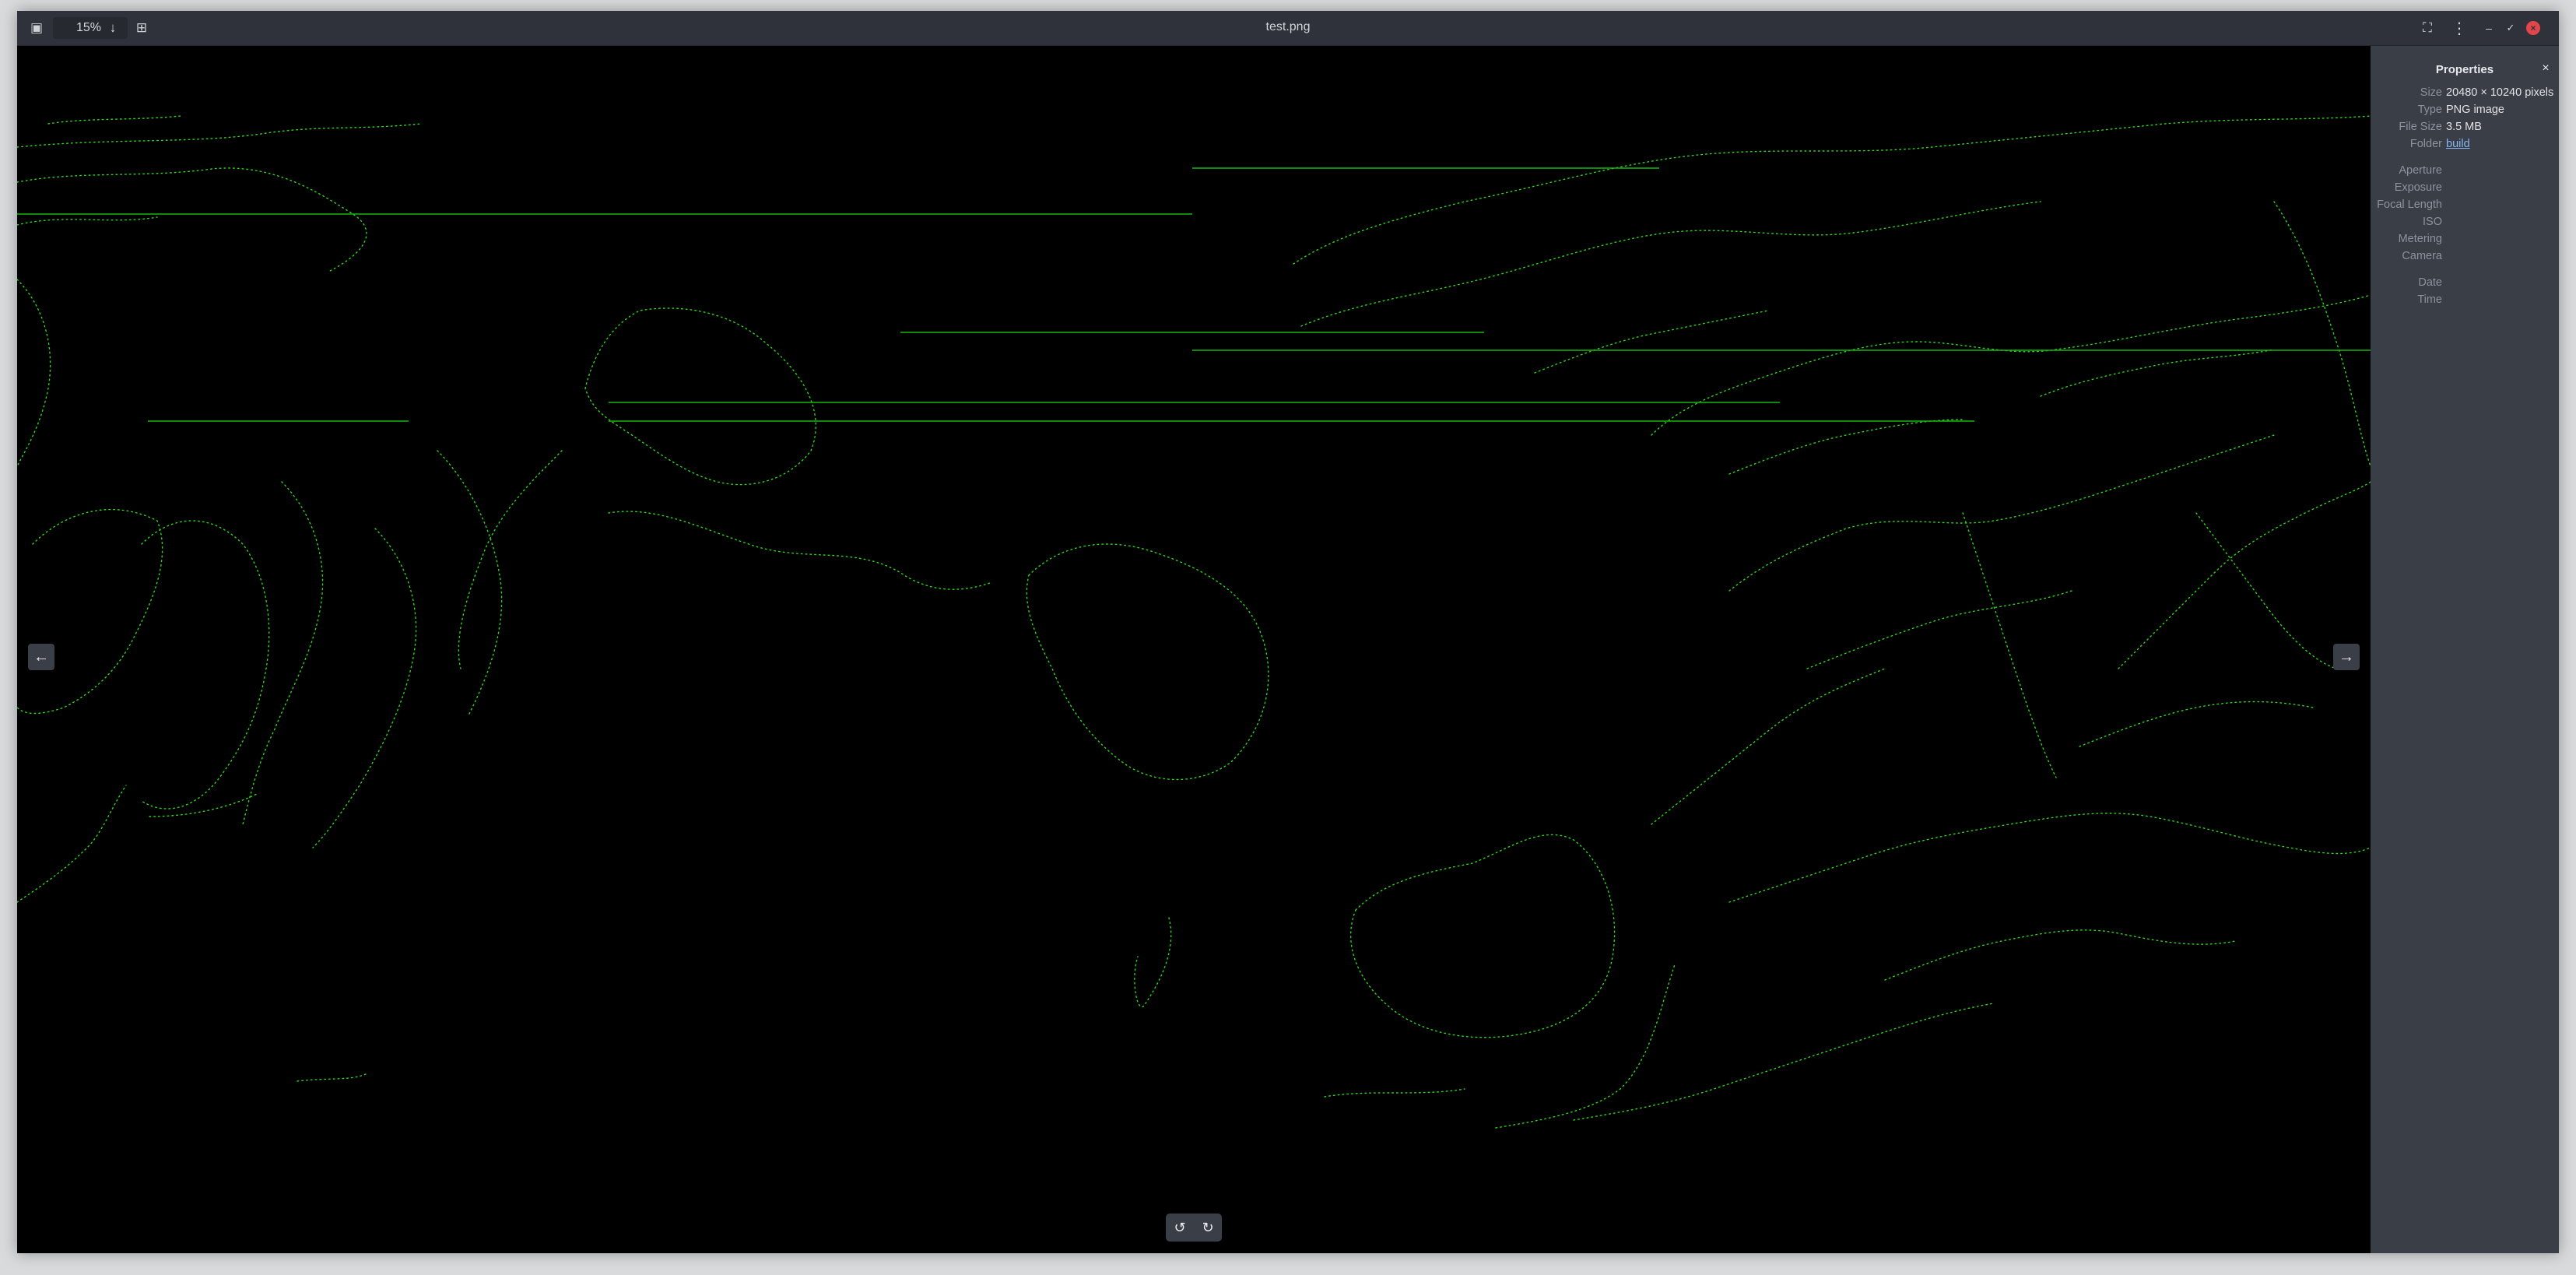  Describe the element at coordinates (2465, 225) in the screenshot. I see `property-row-iso: ISO` at that location.